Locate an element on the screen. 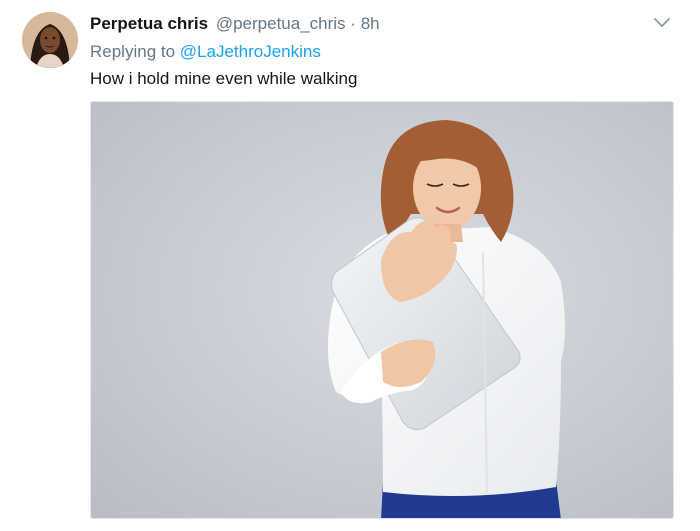  replying-to: Replying to @LaJethroJenkins is located at coordinates (205, 52).